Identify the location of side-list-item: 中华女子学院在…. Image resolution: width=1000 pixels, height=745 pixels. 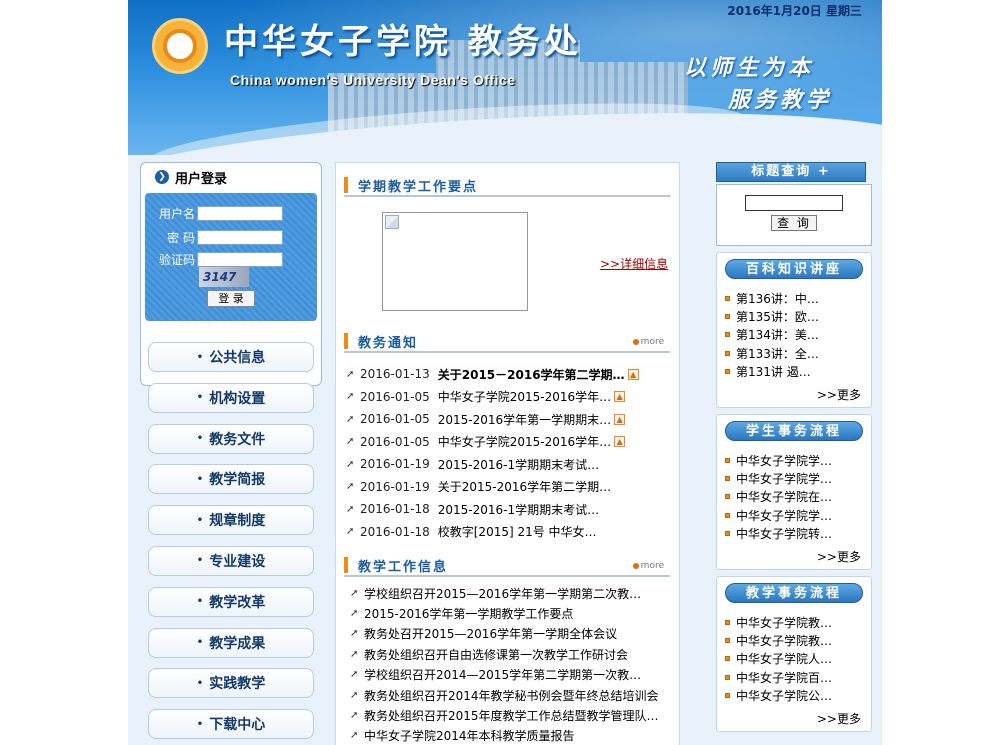
(795, 497).